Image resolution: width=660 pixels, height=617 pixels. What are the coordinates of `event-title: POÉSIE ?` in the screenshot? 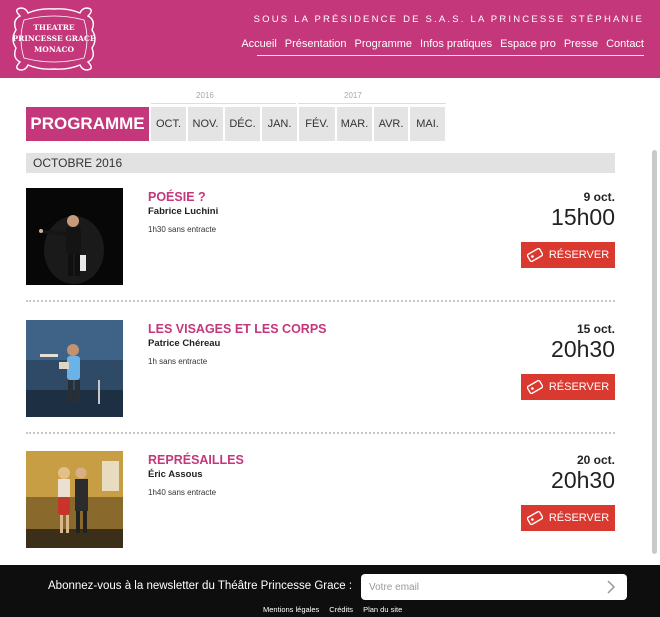 It's located at (177, 197).